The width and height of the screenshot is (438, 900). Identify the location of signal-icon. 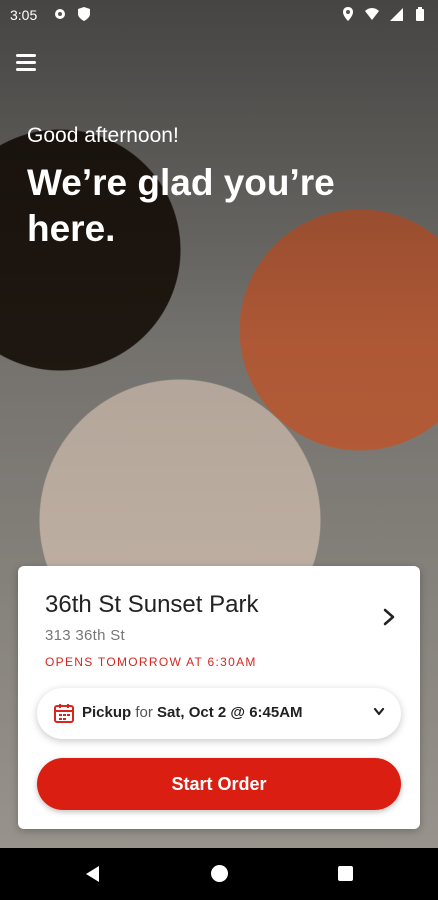
(396, 14).